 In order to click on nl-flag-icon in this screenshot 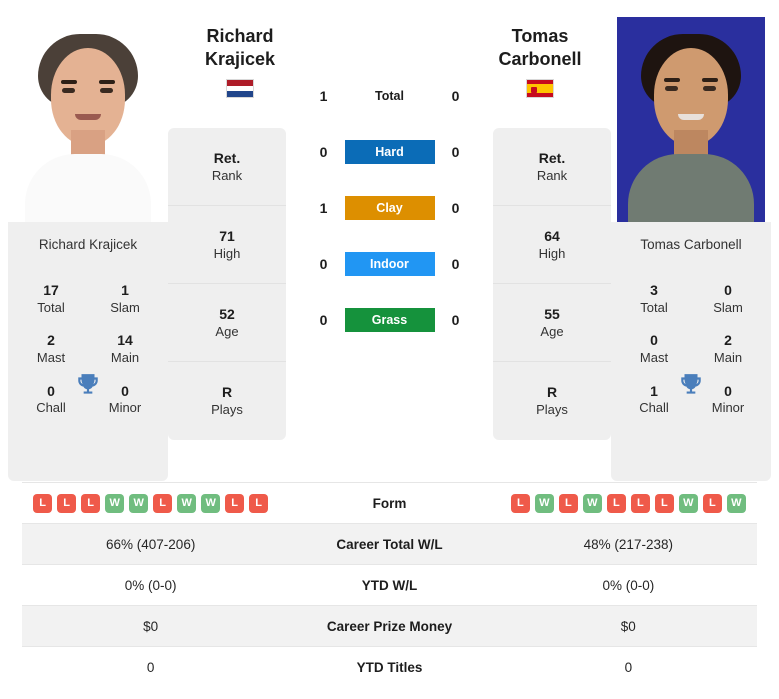, I will do `click(240, 89)`.